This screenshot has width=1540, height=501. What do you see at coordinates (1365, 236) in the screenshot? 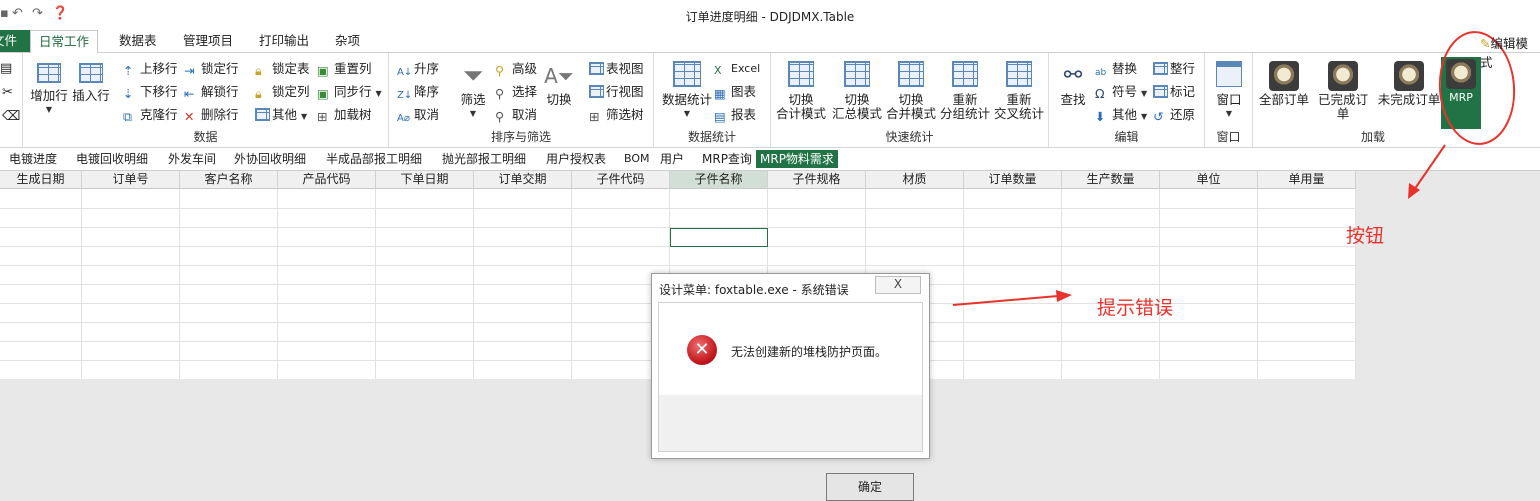
I see `annotation-button-label: 按钮` at bounding box center [1365, 236].